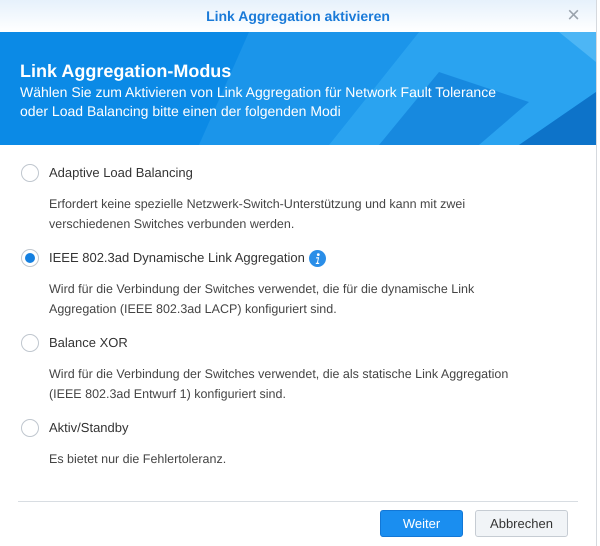  Describe the element at coordinates (177, 258) in the screenshot. I see `option-label: IEEE 802.3ad Dynamische Link Aggregation` at that location.